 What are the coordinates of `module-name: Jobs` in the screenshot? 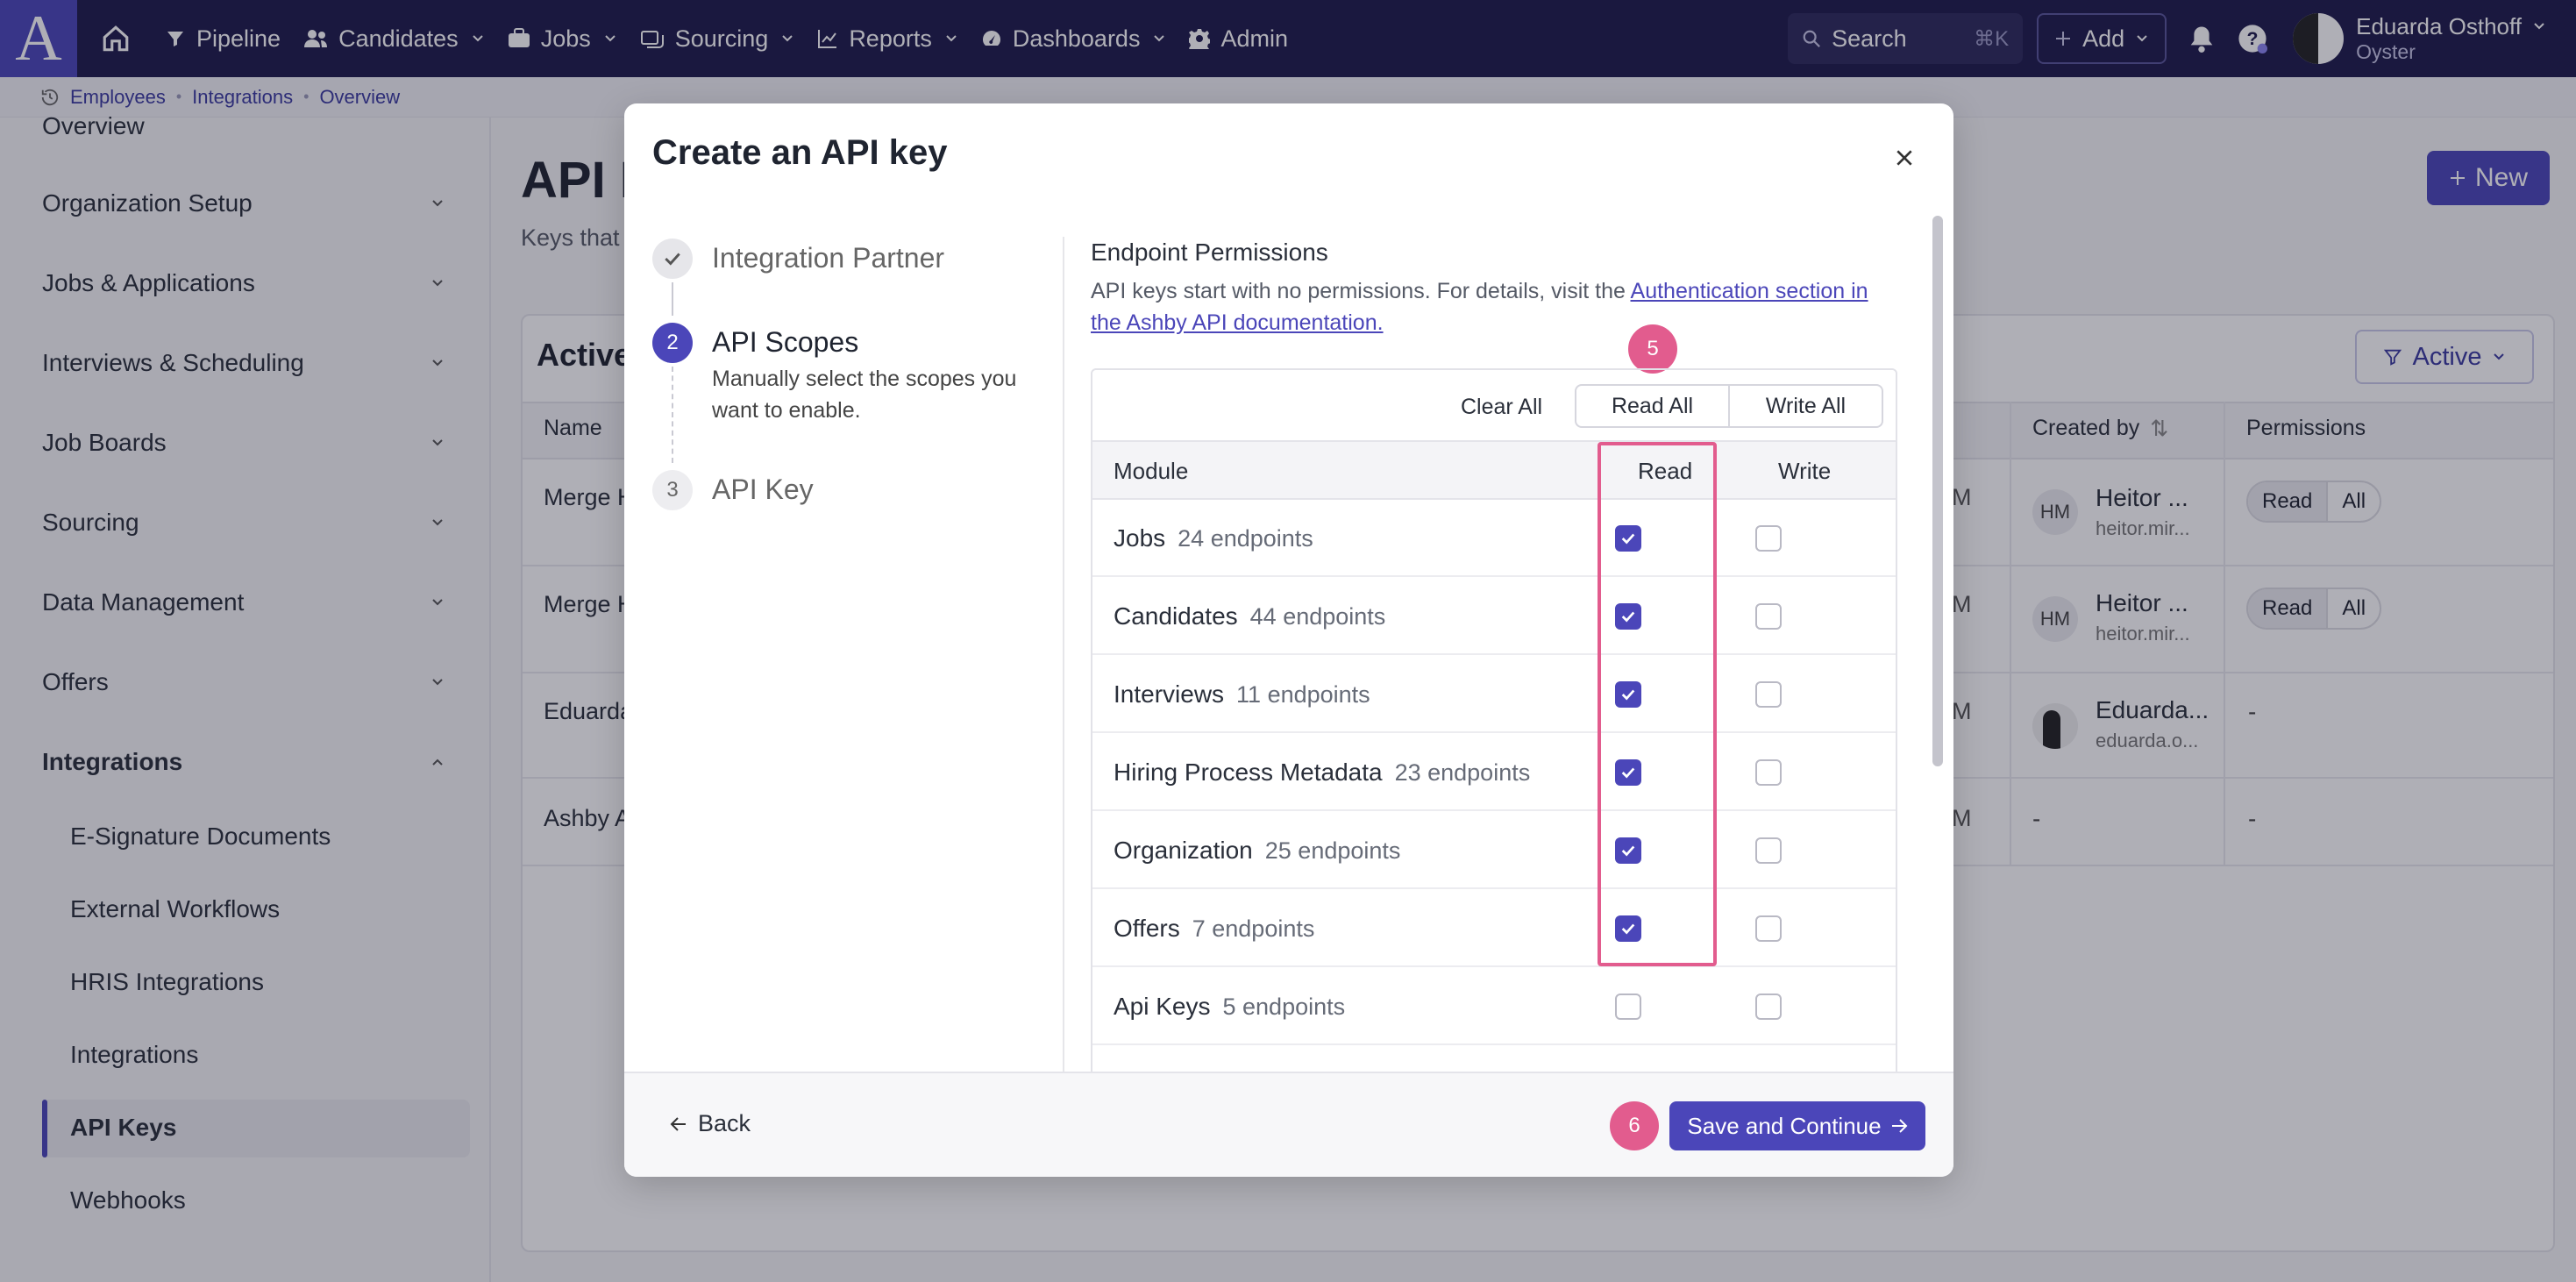 It's located at (1140, 538).